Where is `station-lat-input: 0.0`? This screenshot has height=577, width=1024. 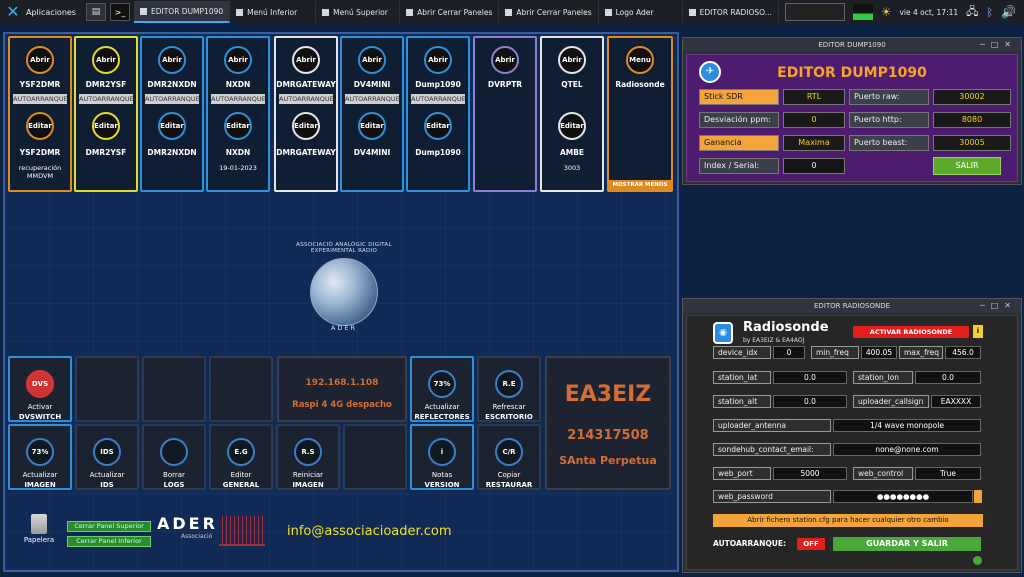
station-lat-input: 0.0 is located at coordinates (810, 377).